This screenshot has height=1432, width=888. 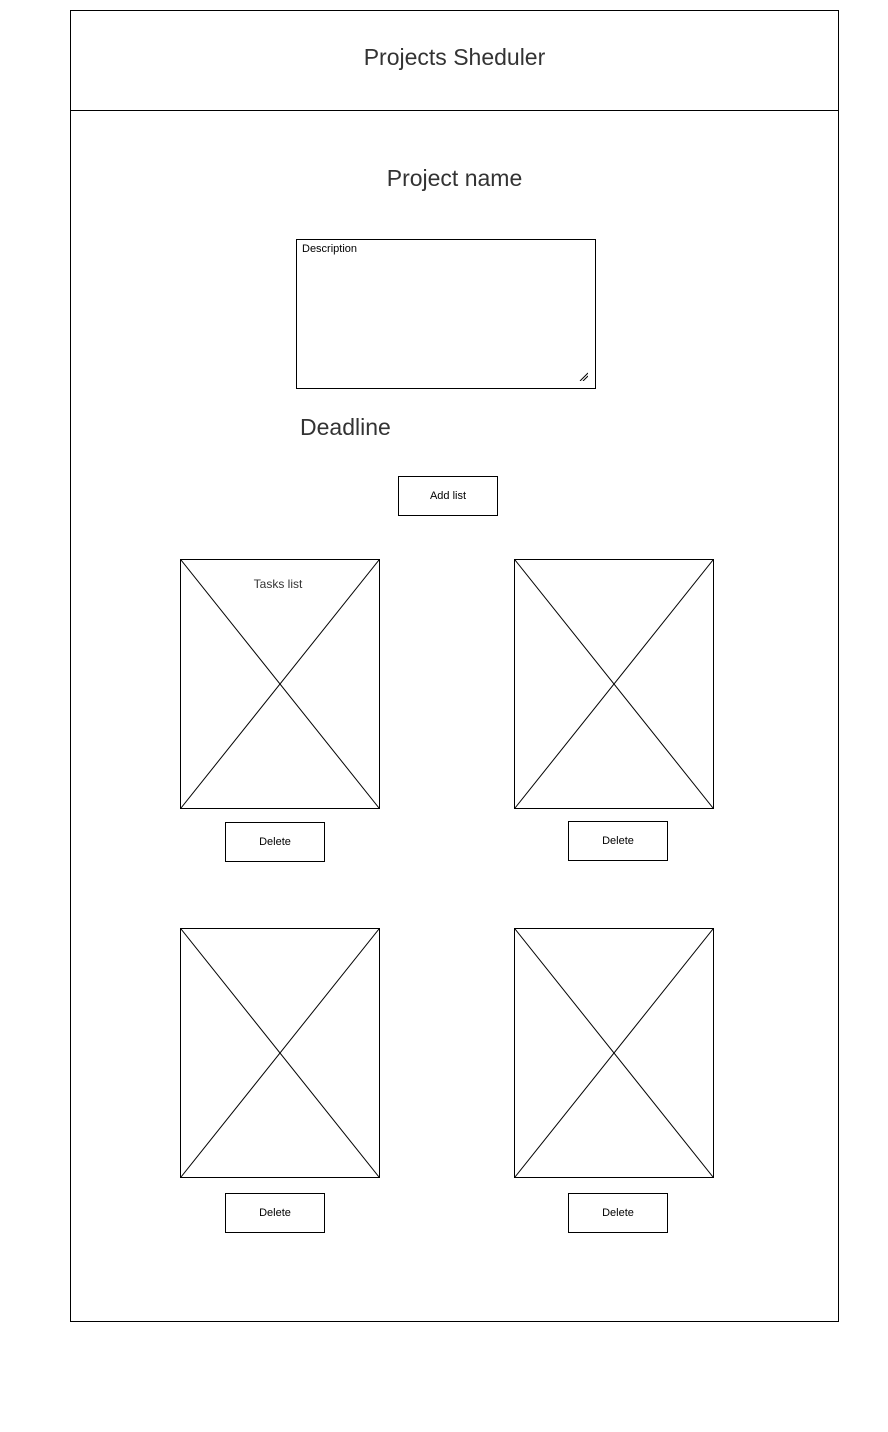 I want to click on project-name-heading: Project name, so click(x=454, y=178).